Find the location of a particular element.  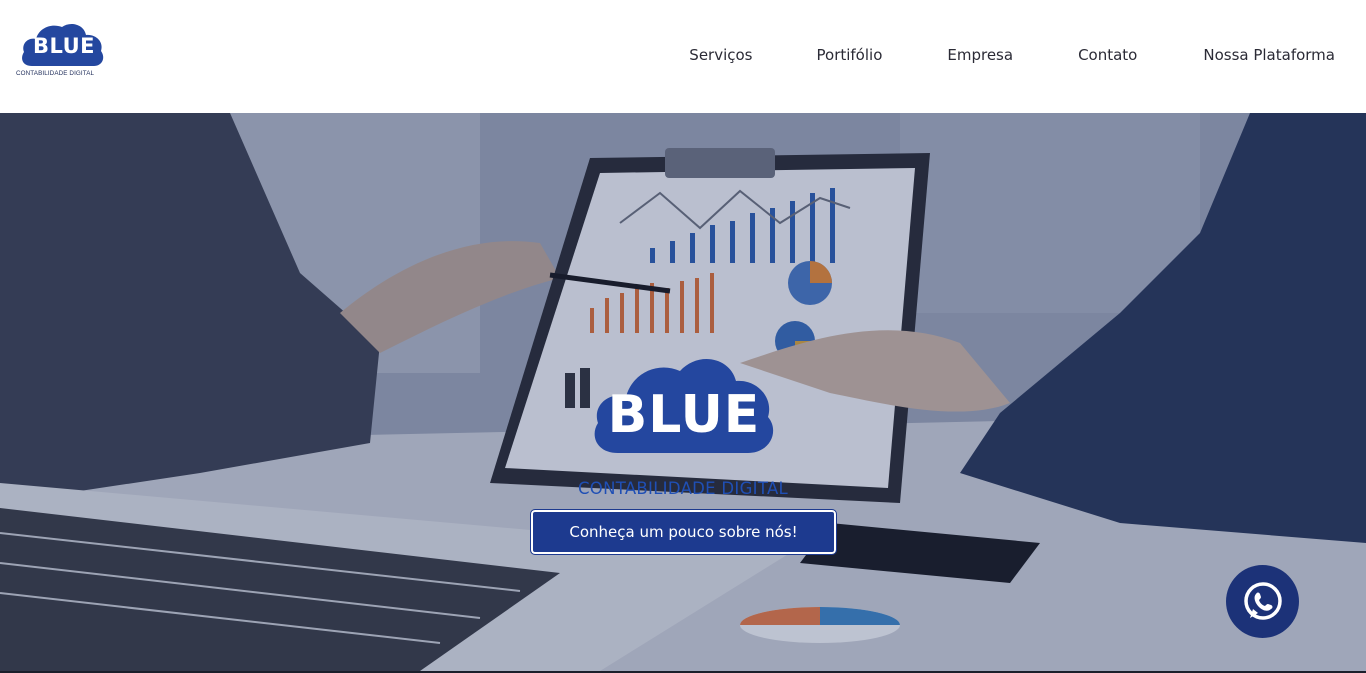

nav-item-contato: Contato is located at coordinates (1107, 55).